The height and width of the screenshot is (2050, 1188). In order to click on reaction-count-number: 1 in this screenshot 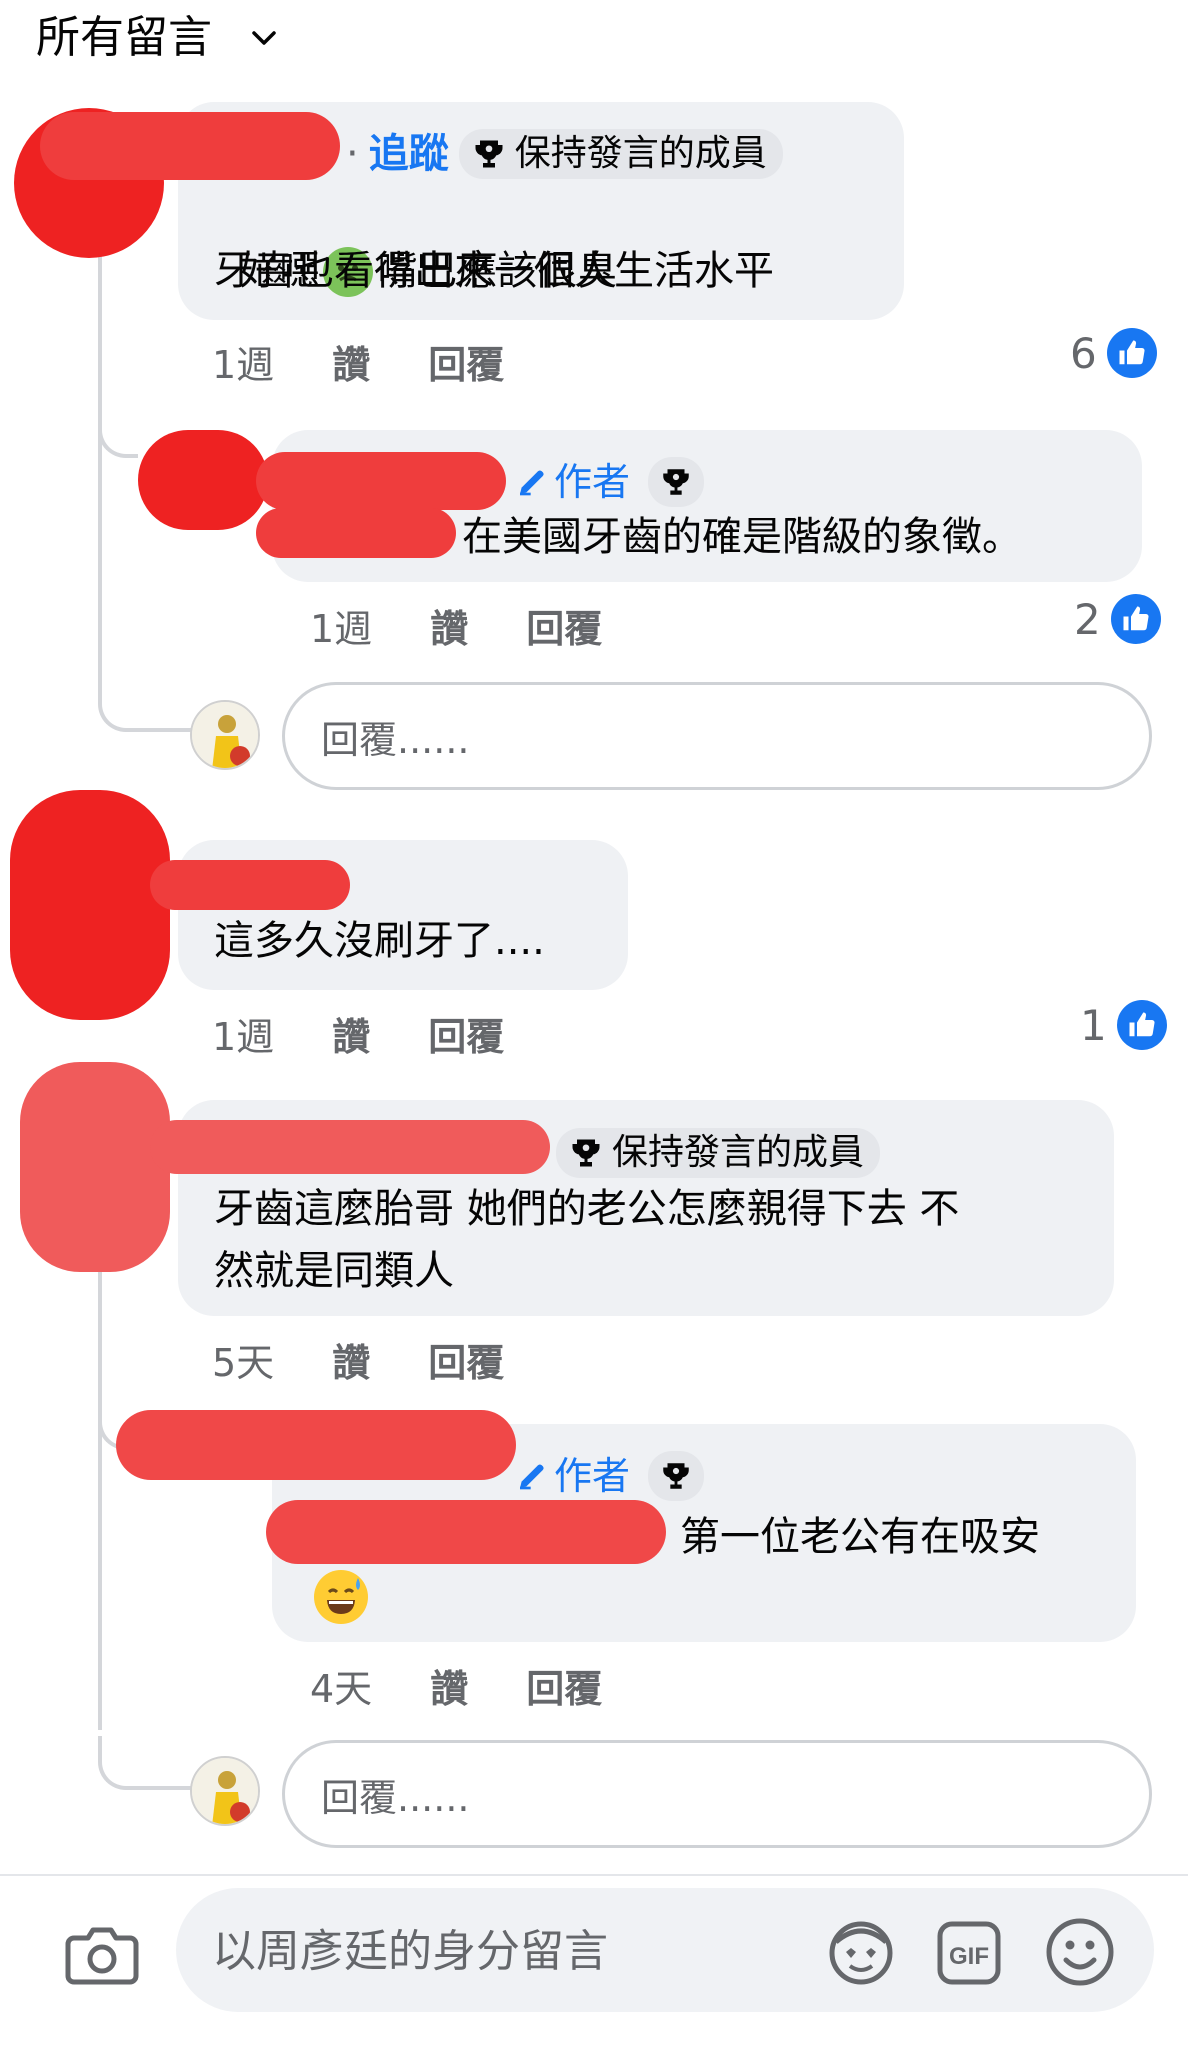, I will do `click(1093, 1025)`.